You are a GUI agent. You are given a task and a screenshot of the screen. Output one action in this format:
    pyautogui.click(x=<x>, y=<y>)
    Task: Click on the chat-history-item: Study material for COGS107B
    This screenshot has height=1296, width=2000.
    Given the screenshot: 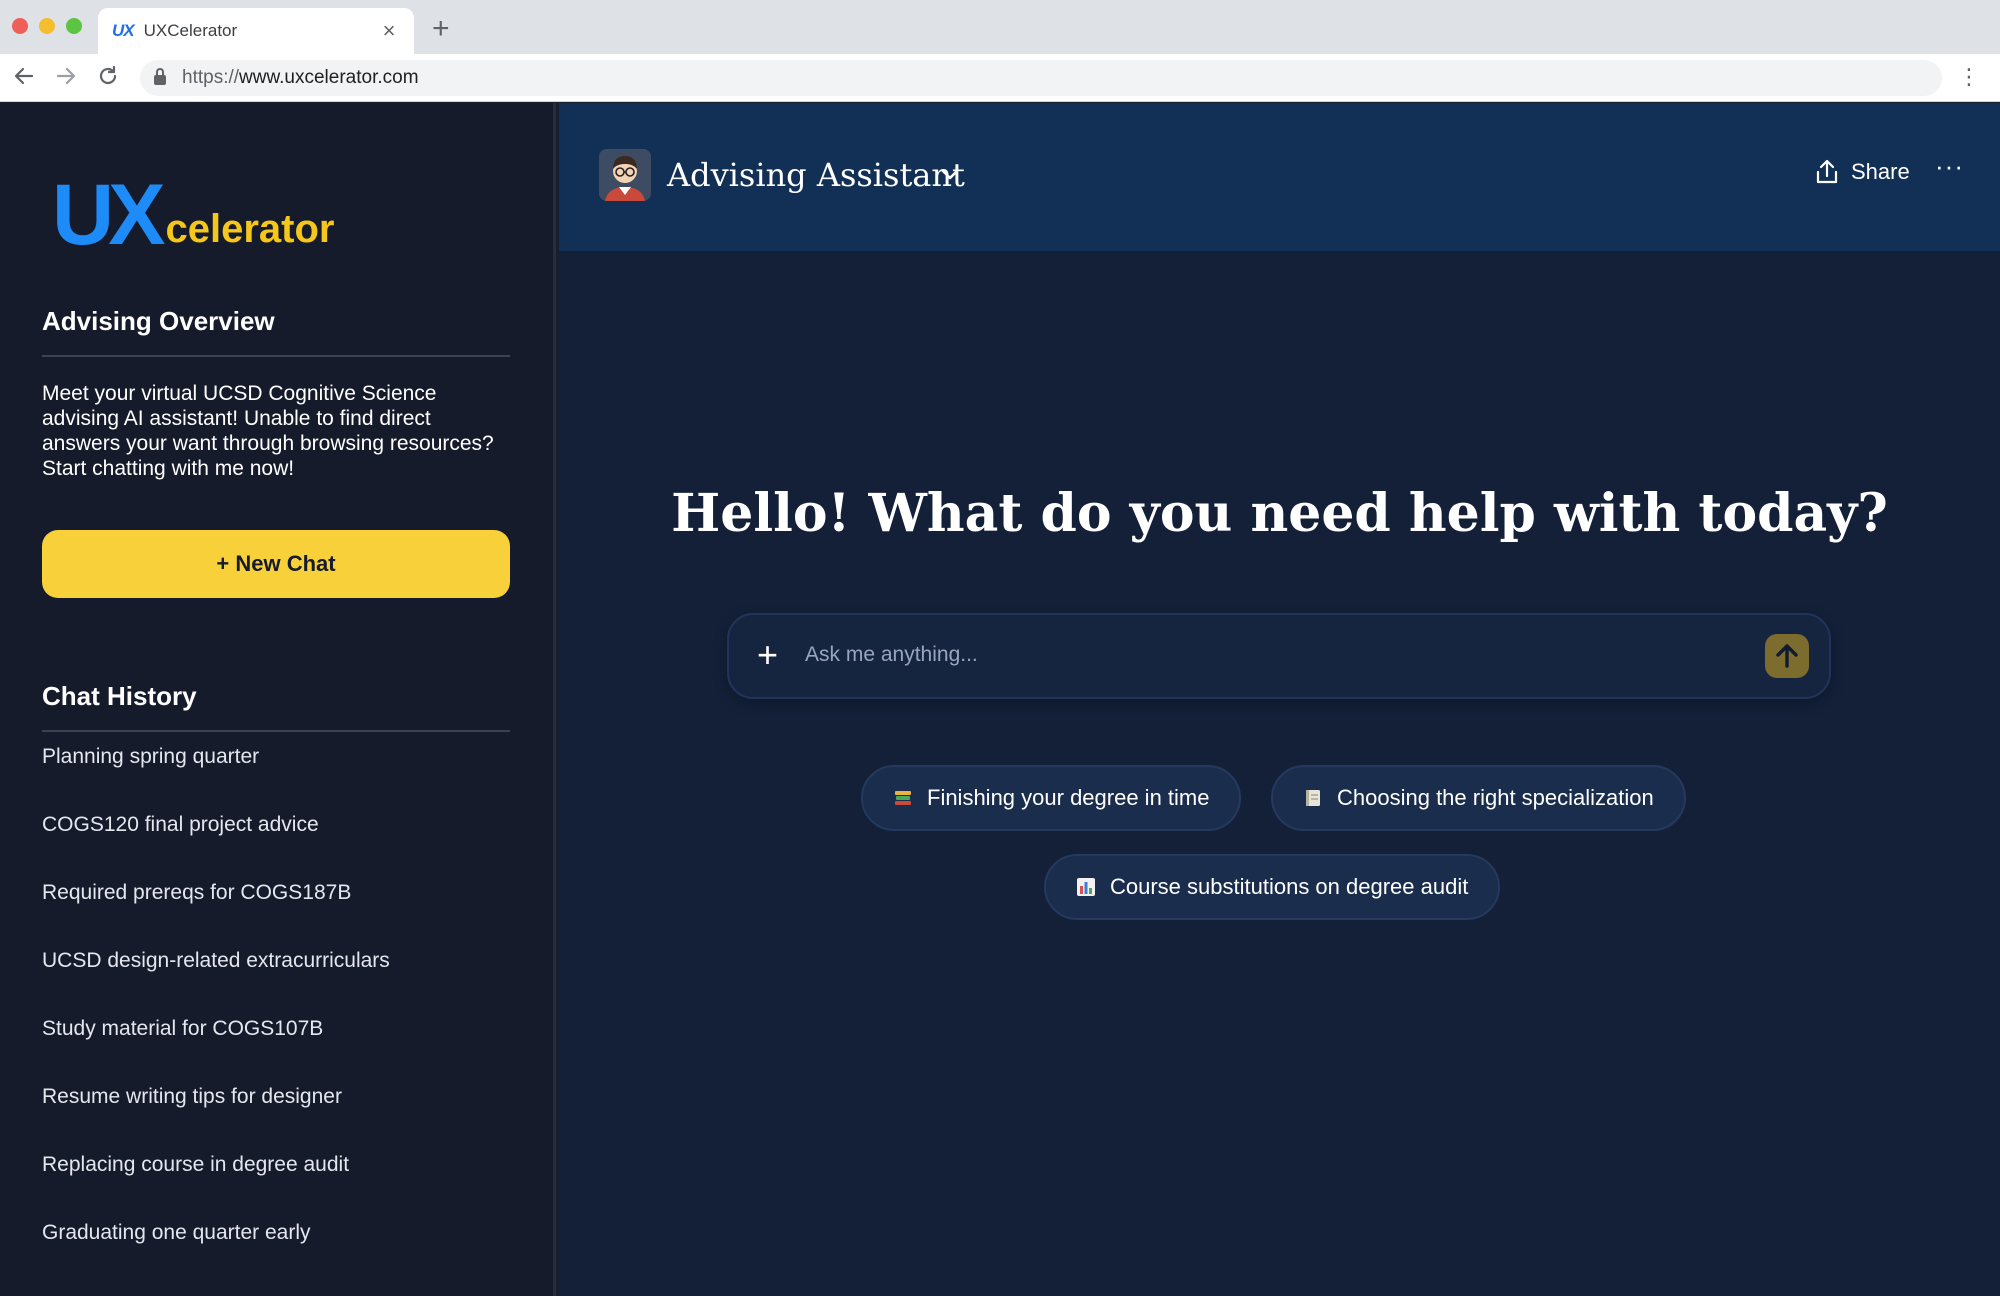 What is the action you would take?
    pyautogui.click(x=276, y=1051)
    